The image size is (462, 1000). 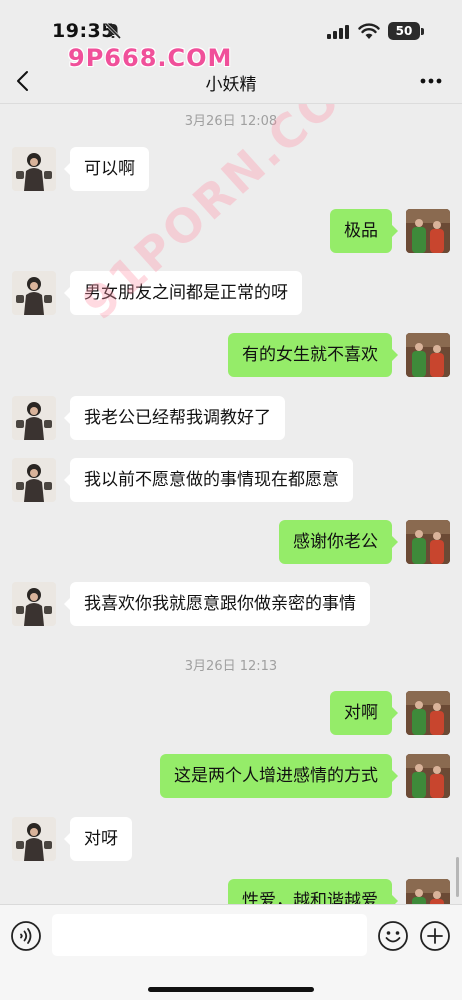 What do you see at coordinates (231, 121) in the screenshot?
I see `timestamp: 3月26日 12:08` at bounding box center [231, 121].